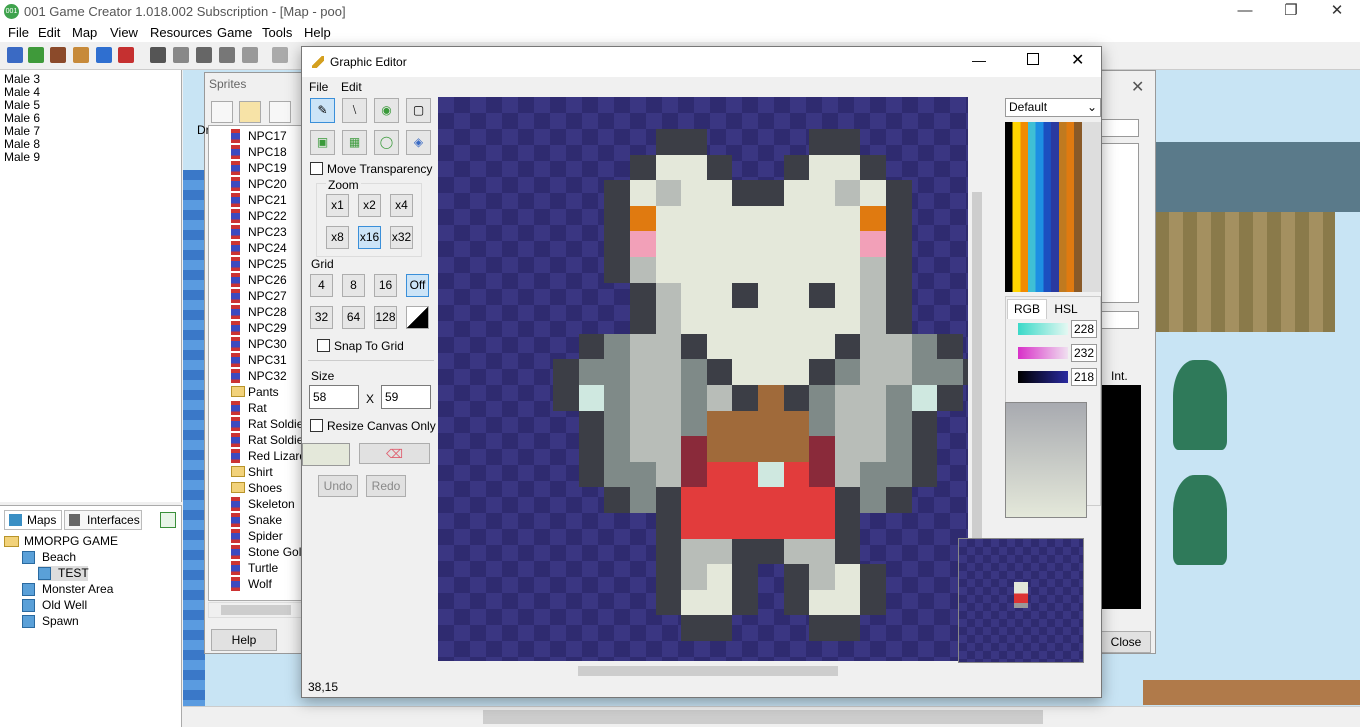  Describe the element at coordinates (126, 55) in the screenshot. I see `font-icon` at that location.